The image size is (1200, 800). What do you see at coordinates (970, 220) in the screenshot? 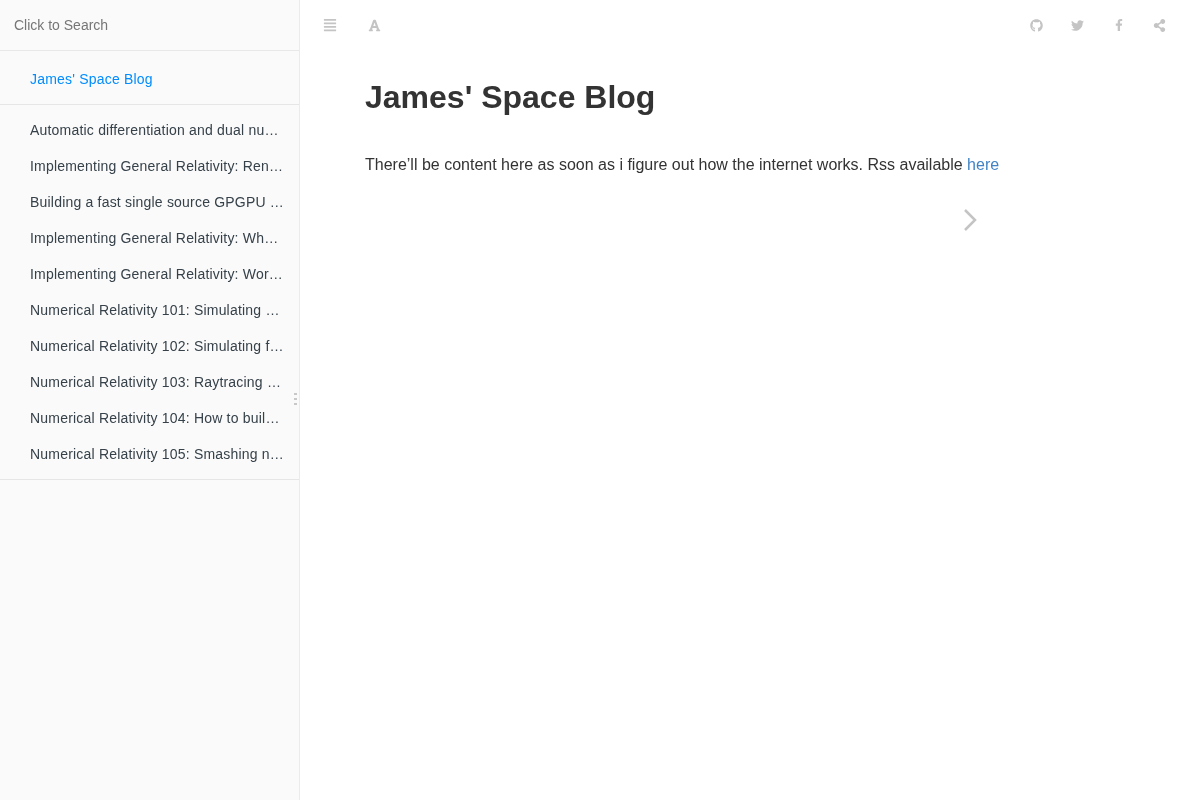
I see `next-page-chevron-icon` at bounding box center [970, 220].